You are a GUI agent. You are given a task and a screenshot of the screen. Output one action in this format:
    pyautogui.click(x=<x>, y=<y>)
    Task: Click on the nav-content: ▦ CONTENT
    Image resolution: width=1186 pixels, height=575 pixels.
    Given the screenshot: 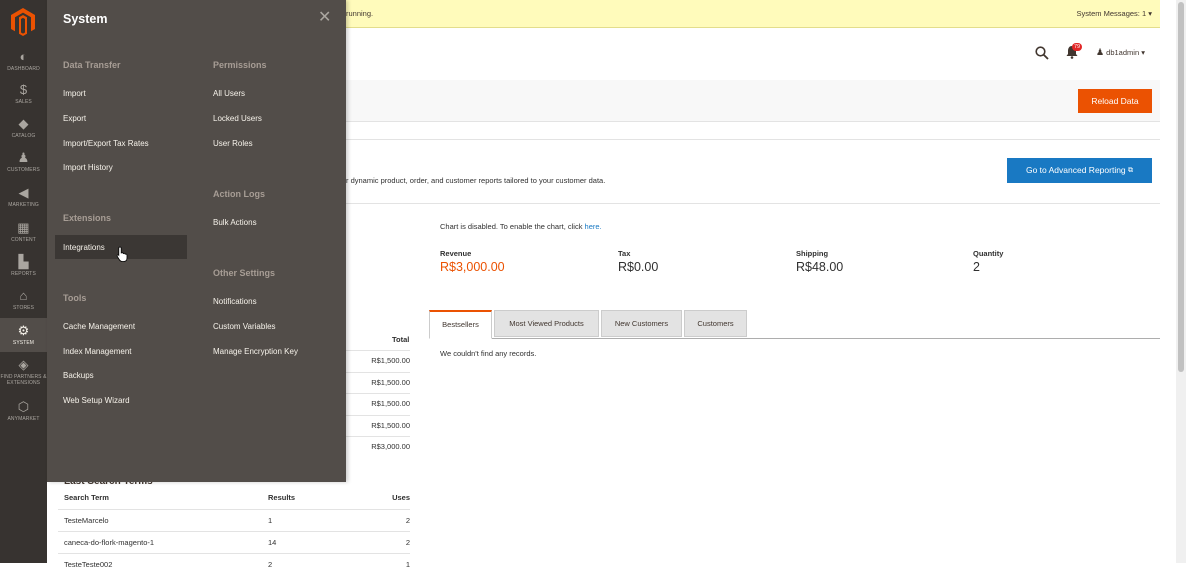 What is the action you would take?
    pyautogui.click(x=23, y=231)
    